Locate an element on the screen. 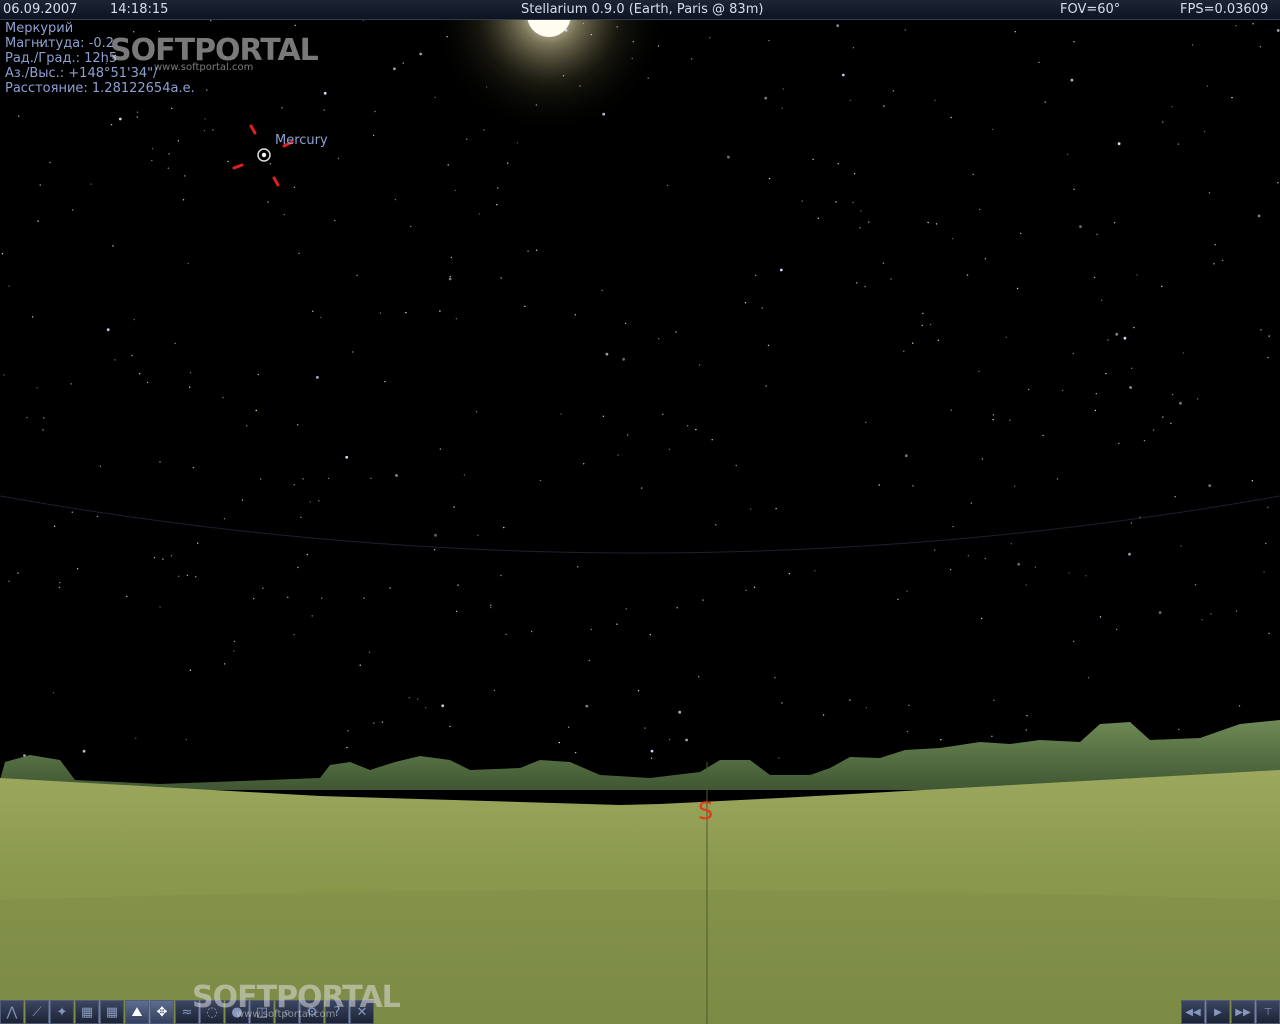 Image resolution: width=1280 pixels, height=1024 pixels. azimuthal-grid-button: ▦ is located at coordinates (87, 1012).